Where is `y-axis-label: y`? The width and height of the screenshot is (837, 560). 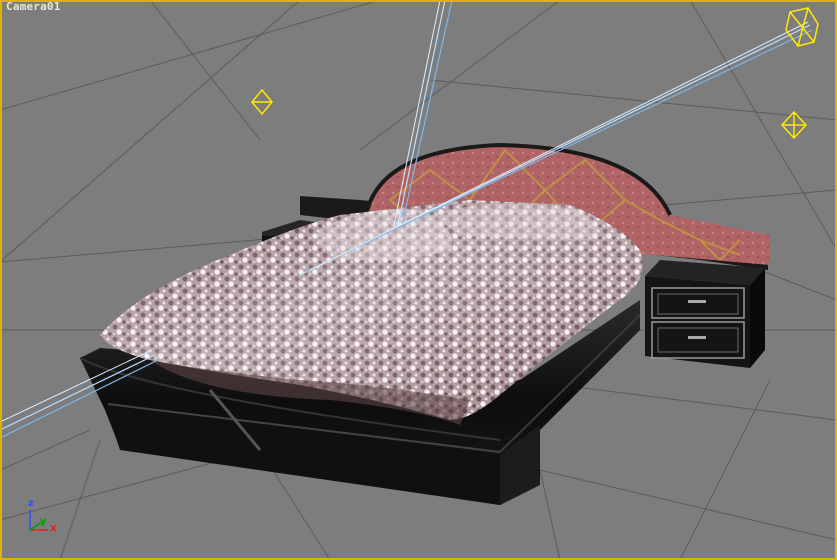 y-axis-label: y is located at coordinates (43, 521).